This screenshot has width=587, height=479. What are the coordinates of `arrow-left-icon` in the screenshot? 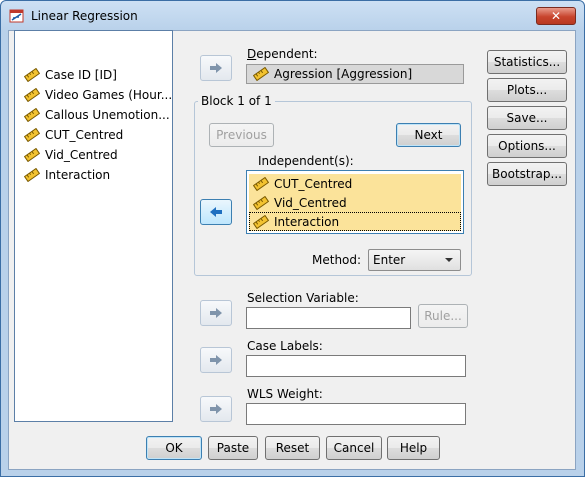 It's located at (216, 212).